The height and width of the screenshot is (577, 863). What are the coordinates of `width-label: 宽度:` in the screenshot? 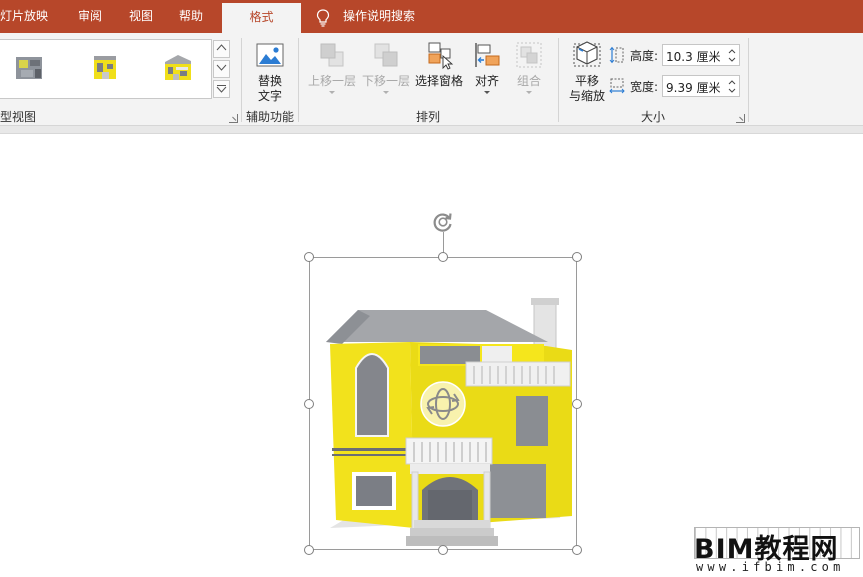 It's located at (644, 87).